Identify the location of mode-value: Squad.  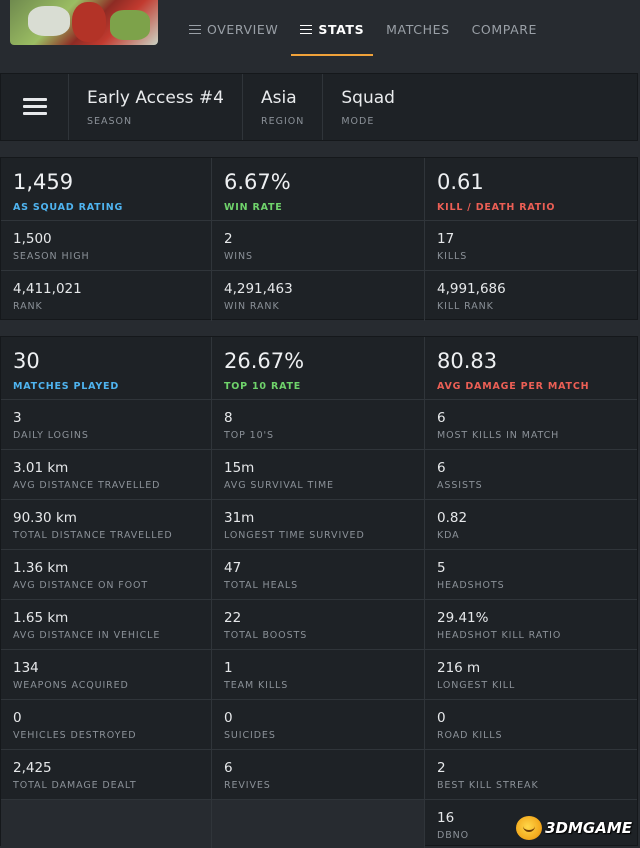
(368, 98).